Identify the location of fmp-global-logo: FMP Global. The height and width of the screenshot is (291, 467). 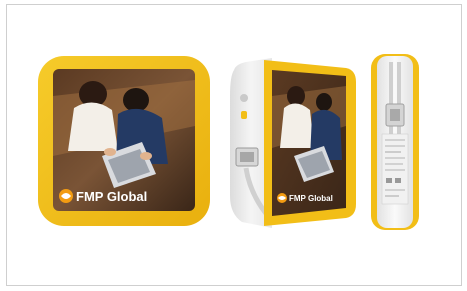
(305, 198).